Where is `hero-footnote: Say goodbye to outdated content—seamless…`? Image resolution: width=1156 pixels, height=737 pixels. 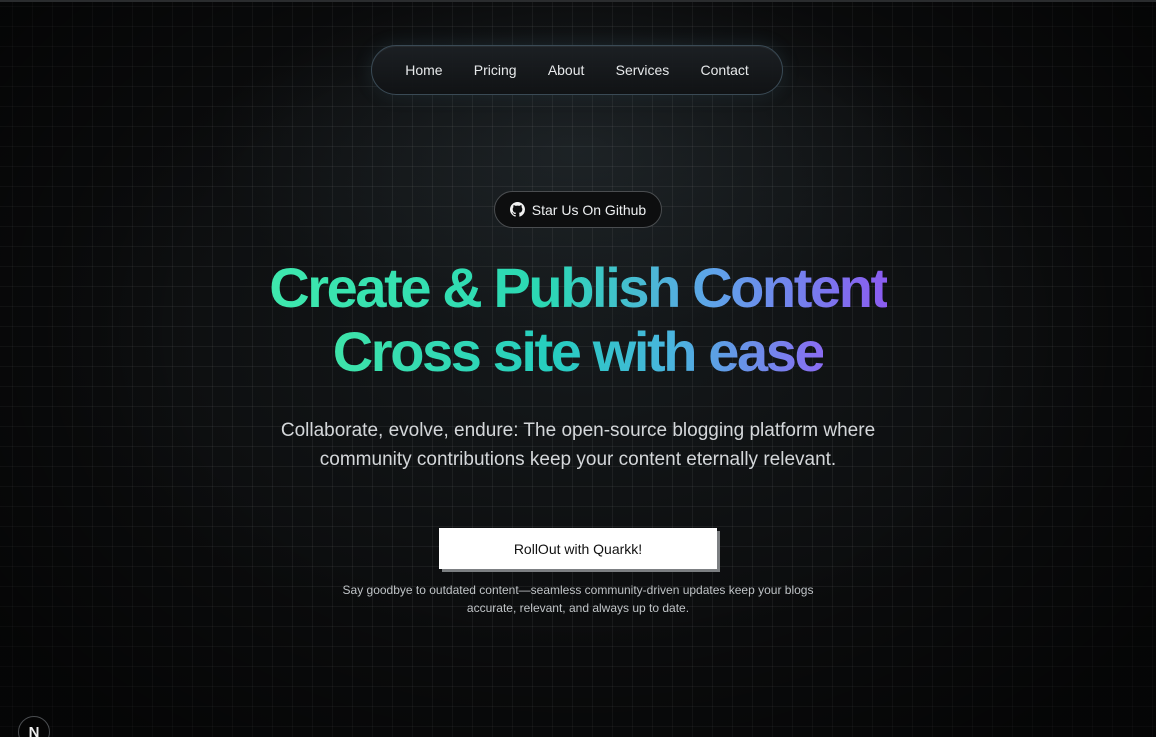 hero-footnote: Say goodbye to outdated content—seamless… is located at coordinates (578, 599).